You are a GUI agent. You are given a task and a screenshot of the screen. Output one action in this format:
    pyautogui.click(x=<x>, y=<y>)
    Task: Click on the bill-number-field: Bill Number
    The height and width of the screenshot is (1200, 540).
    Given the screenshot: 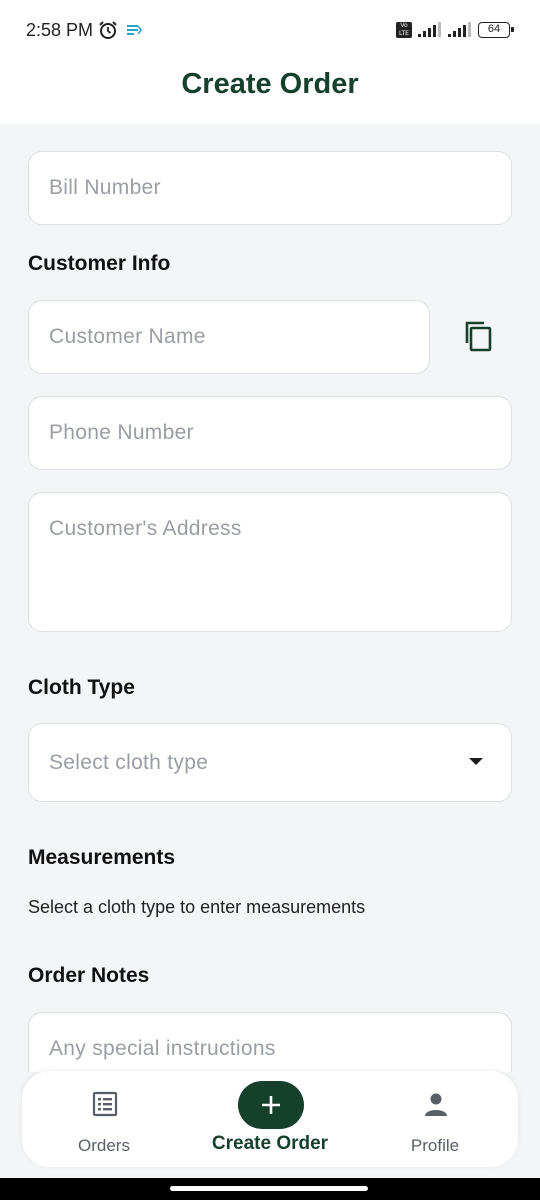 What is the action you would take?
    pyautogui.click(x=270, y=188)
    